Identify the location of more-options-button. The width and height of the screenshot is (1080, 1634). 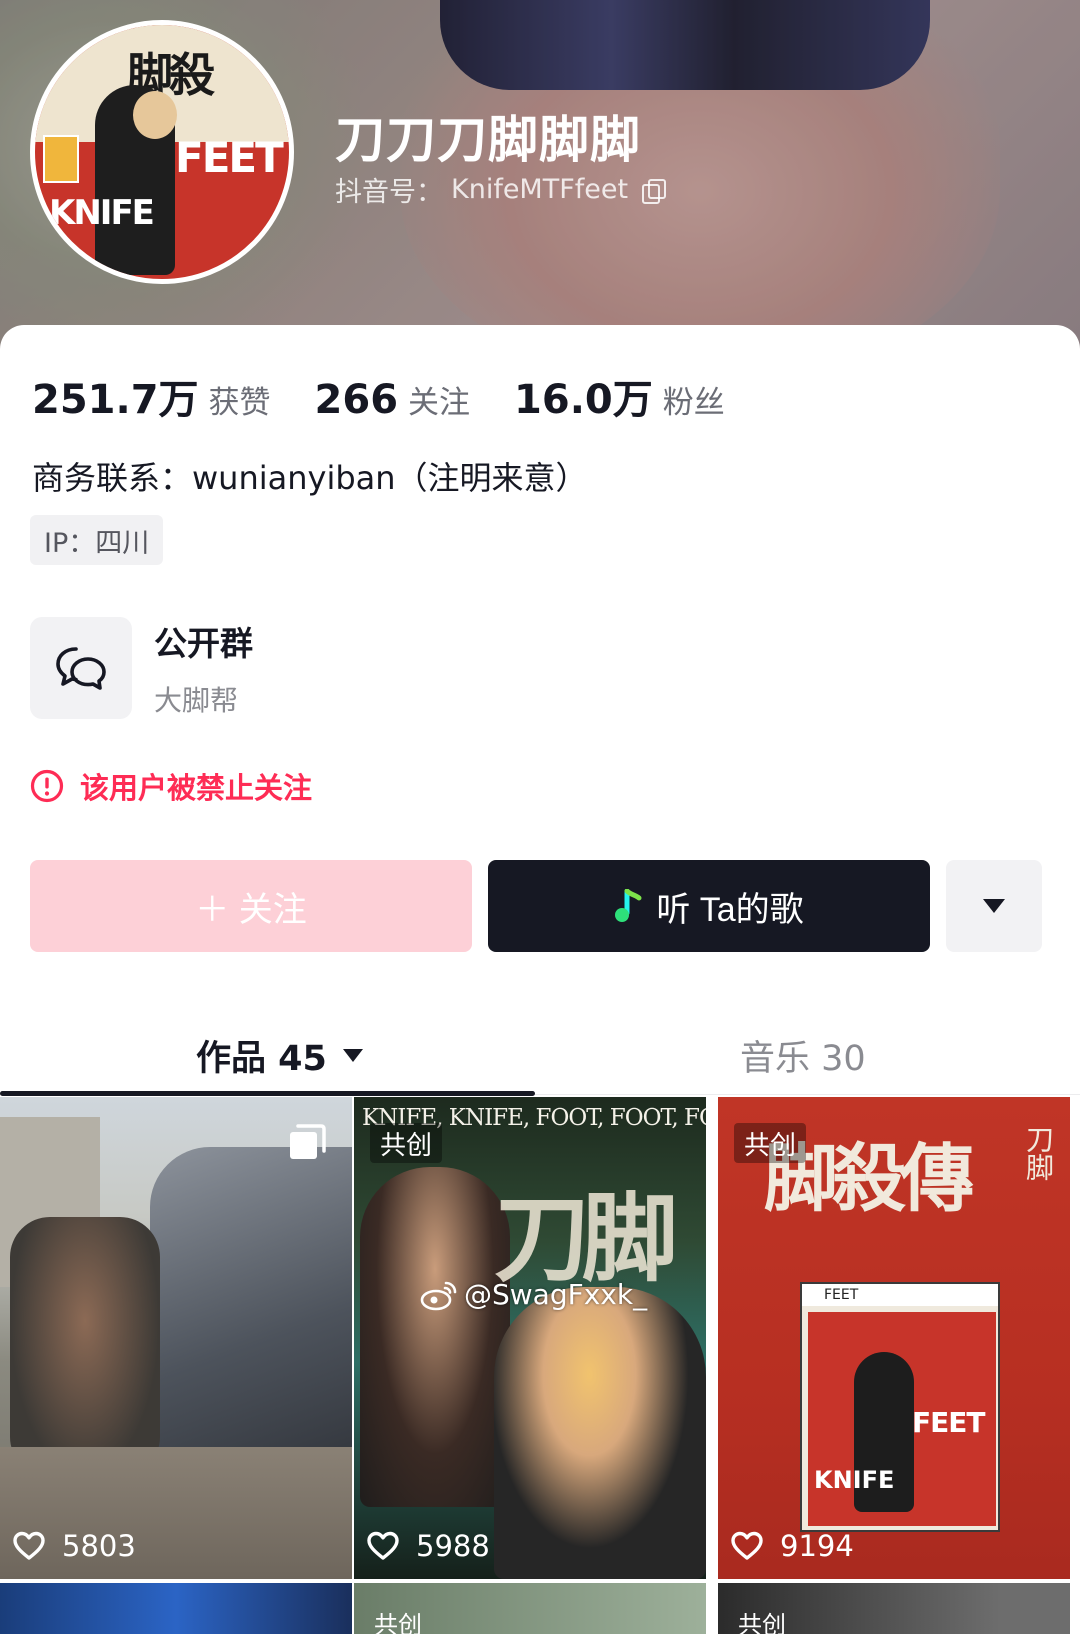
(994, 906).